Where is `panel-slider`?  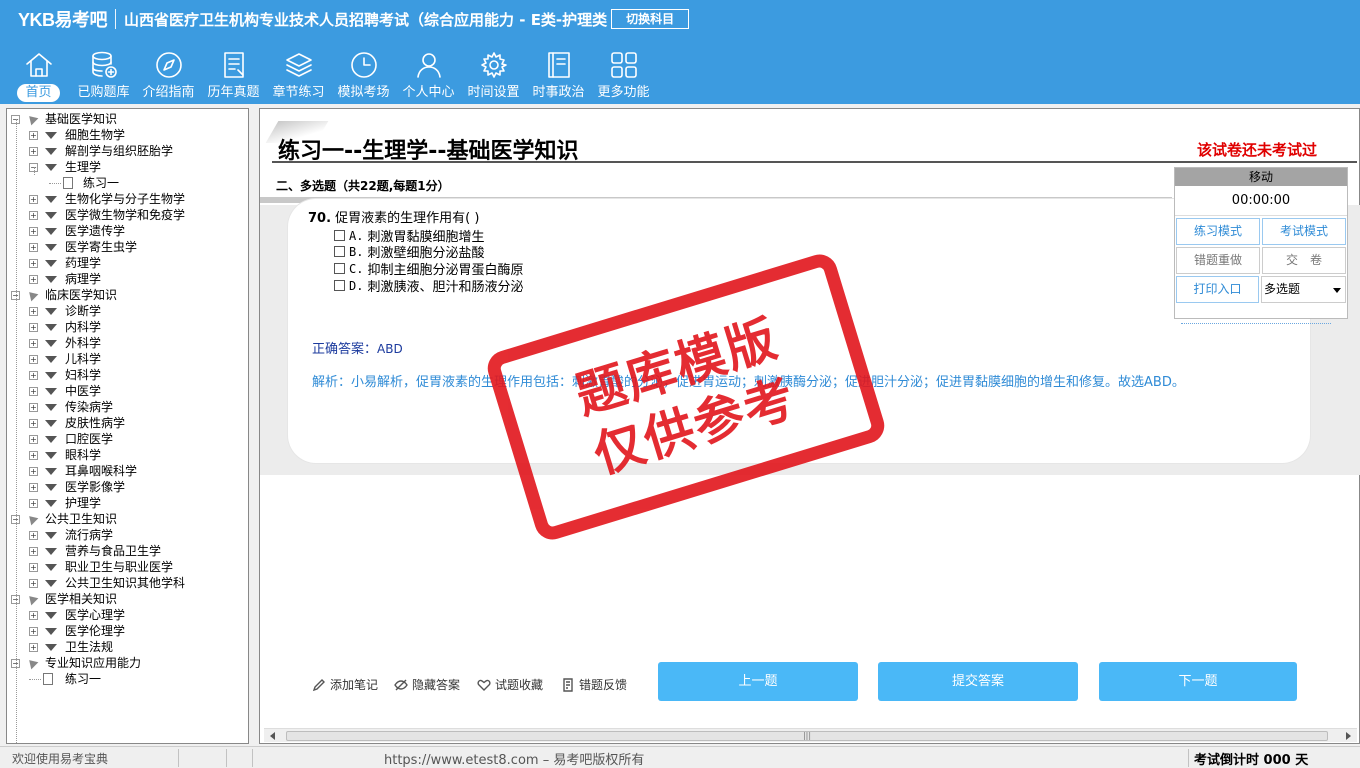
panel-slider is located at coordinates (1256, 321).